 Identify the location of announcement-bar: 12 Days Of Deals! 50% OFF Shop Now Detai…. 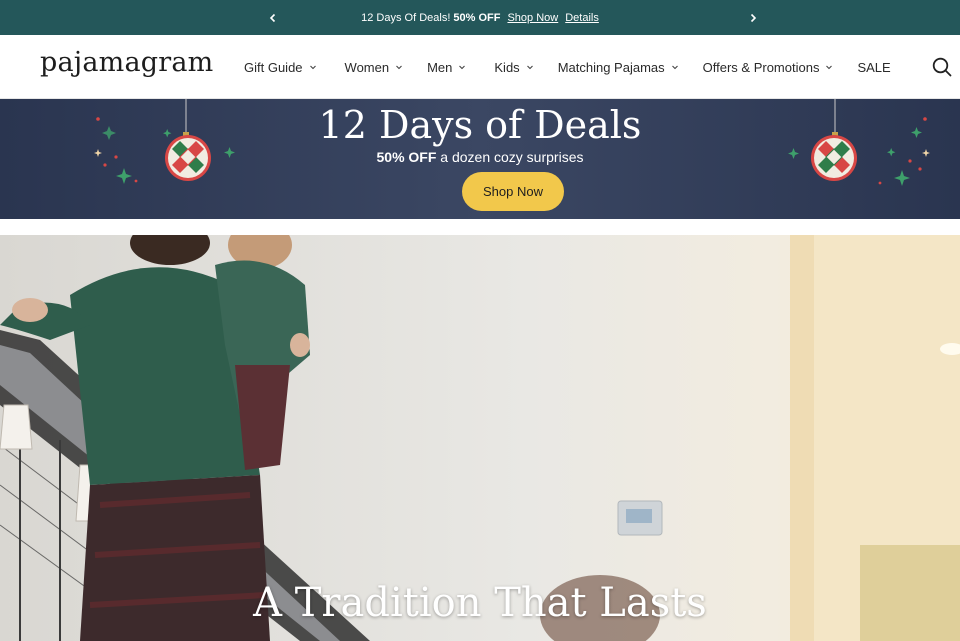
(480, 17).